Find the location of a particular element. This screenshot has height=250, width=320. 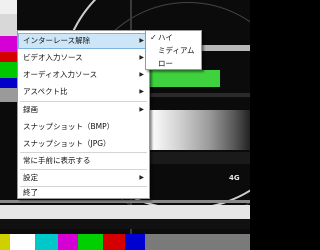

menu-item-exit: 終了 is located at coordinates (83, 193).